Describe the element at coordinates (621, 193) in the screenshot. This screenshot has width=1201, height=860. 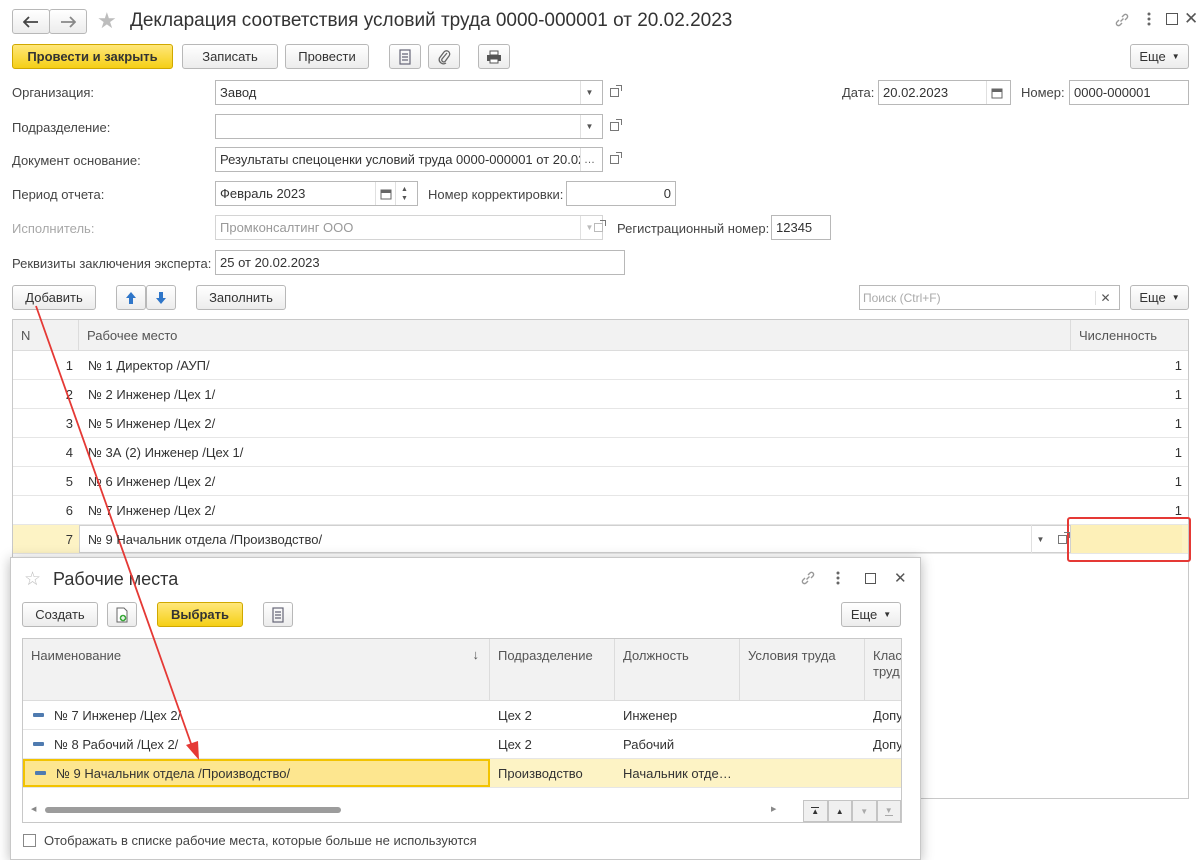
I see `correction-field: 0` at that location.